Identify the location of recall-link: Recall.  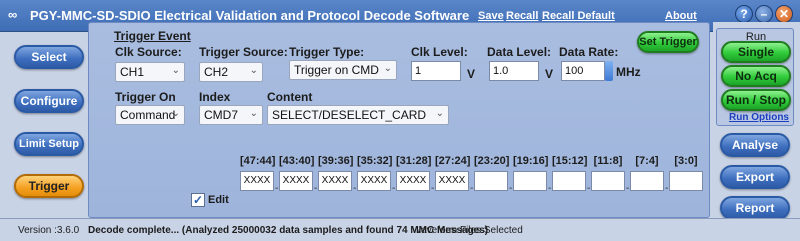
(522, 16).